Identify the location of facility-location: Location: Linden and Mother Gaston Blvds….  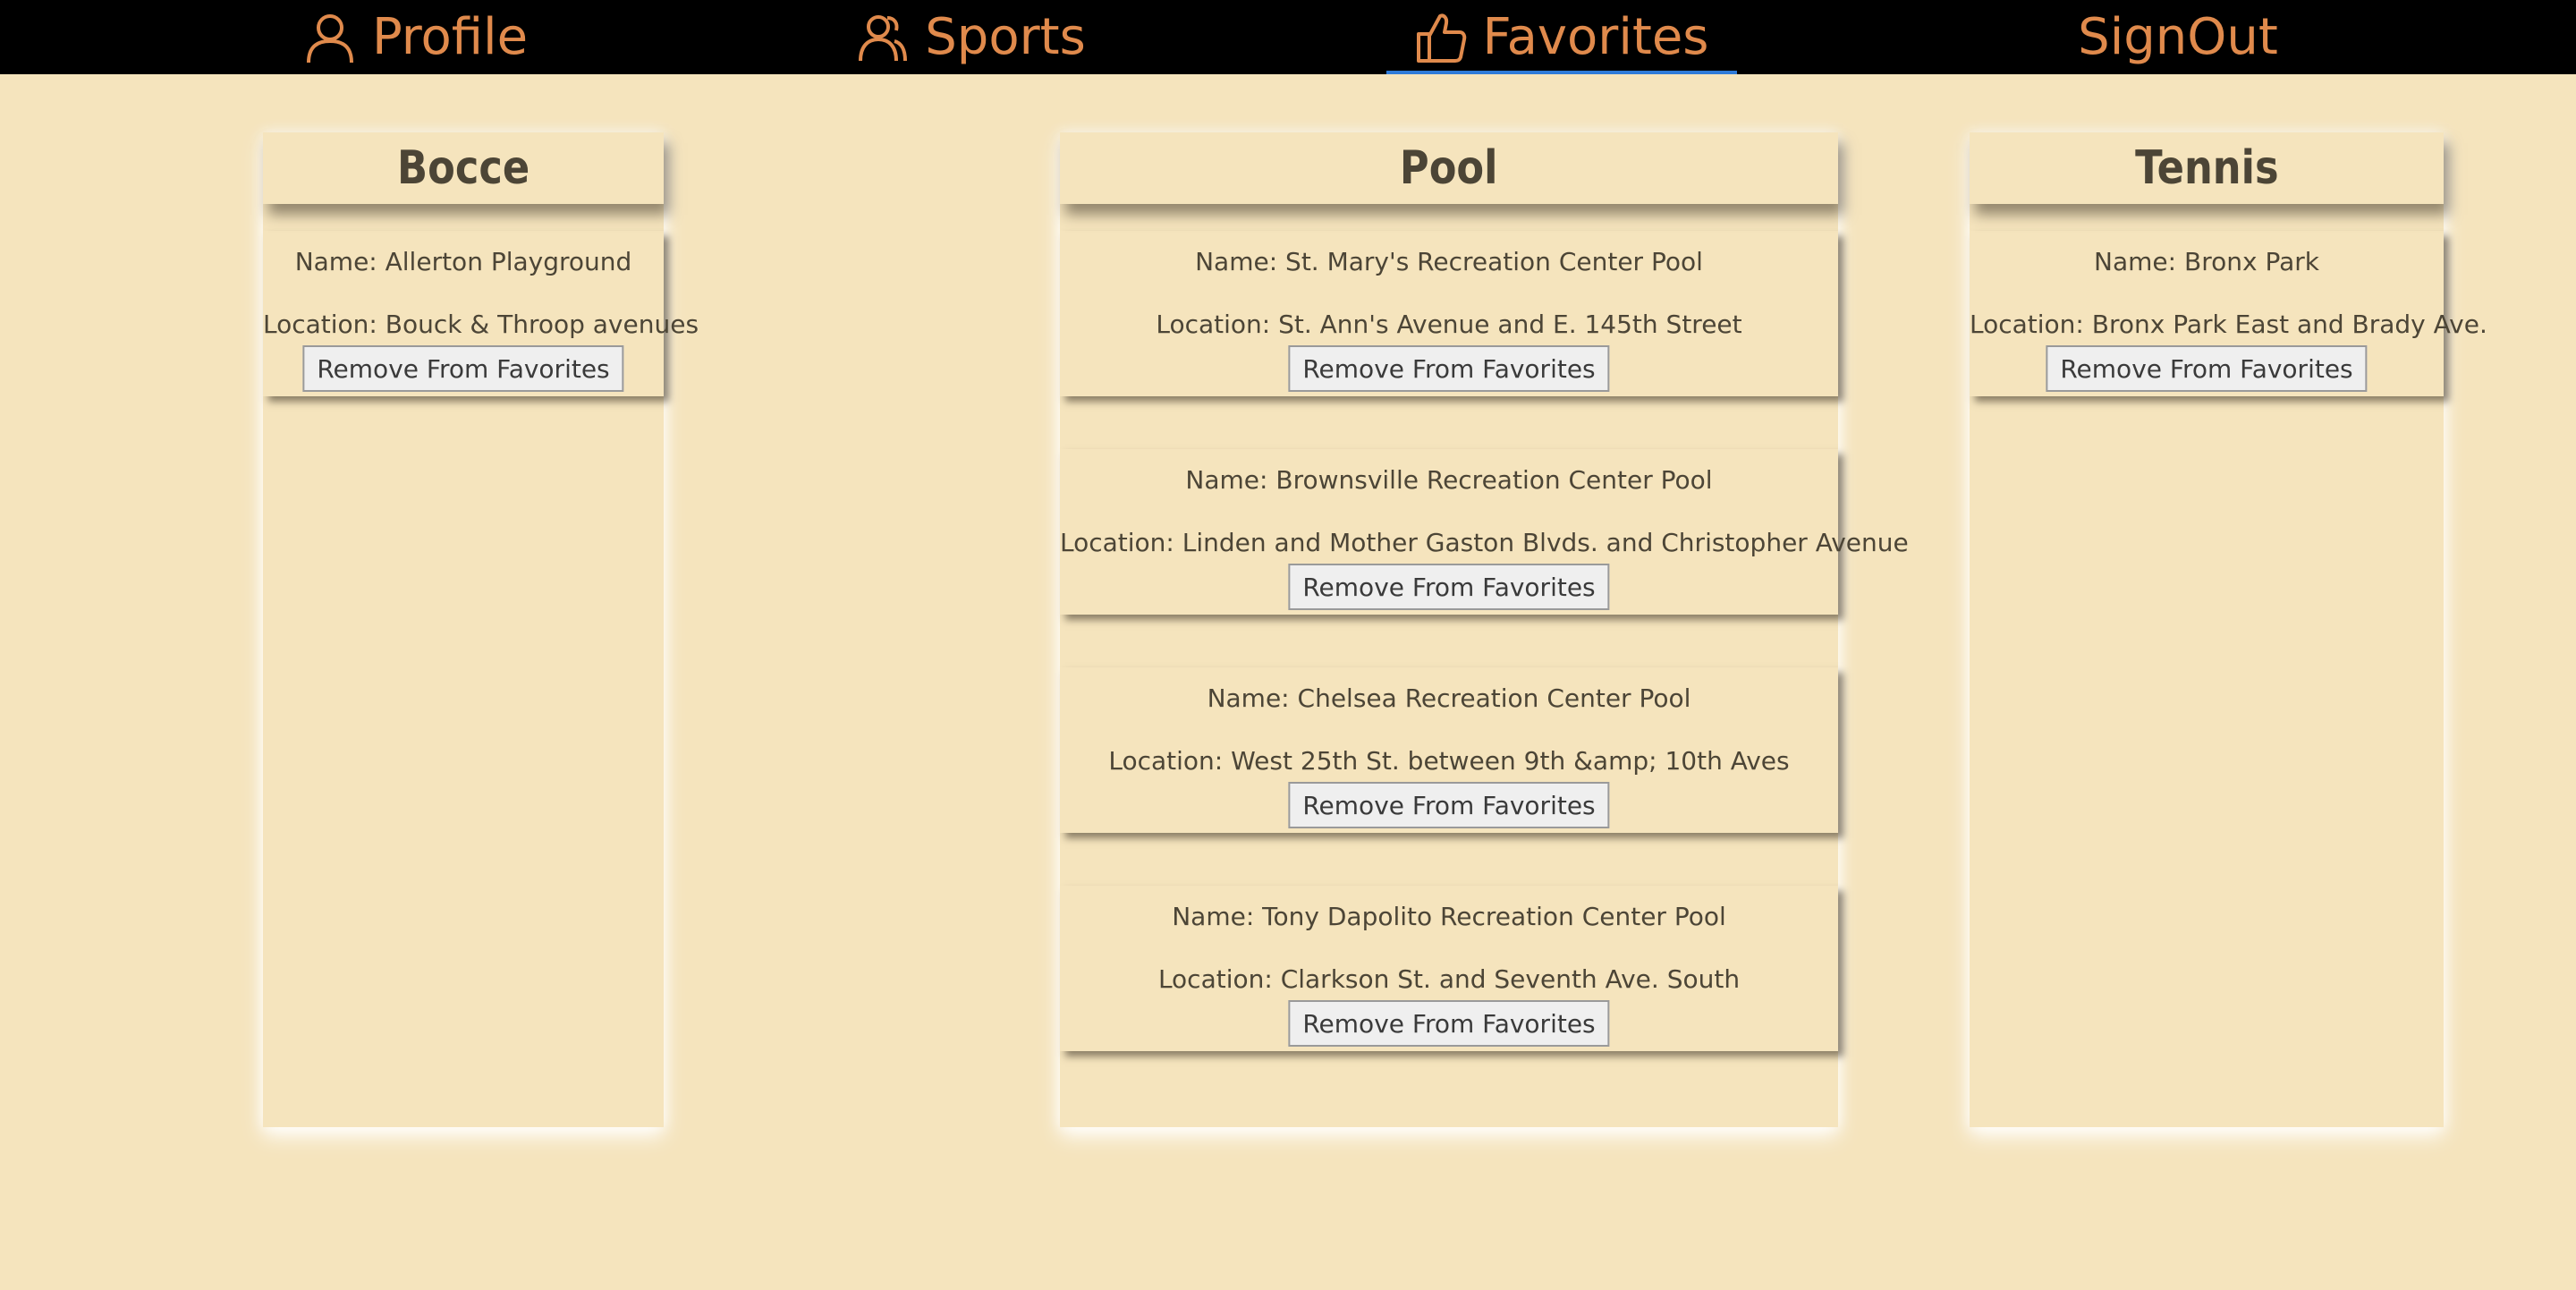
(1484, 542).